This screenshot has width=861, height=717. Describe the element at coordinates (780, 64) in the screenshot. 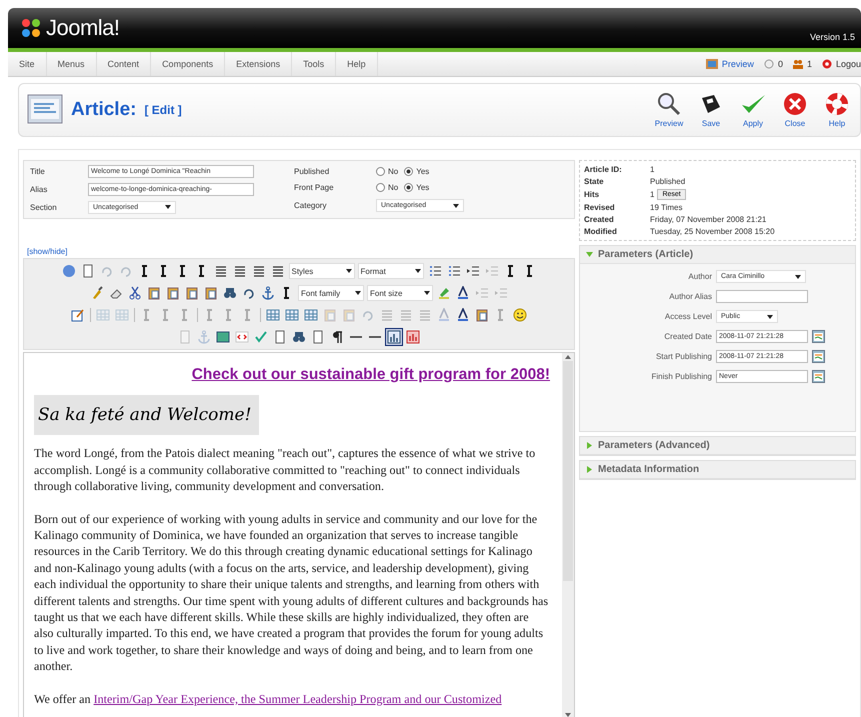

I see `message-count: 0` at that location.